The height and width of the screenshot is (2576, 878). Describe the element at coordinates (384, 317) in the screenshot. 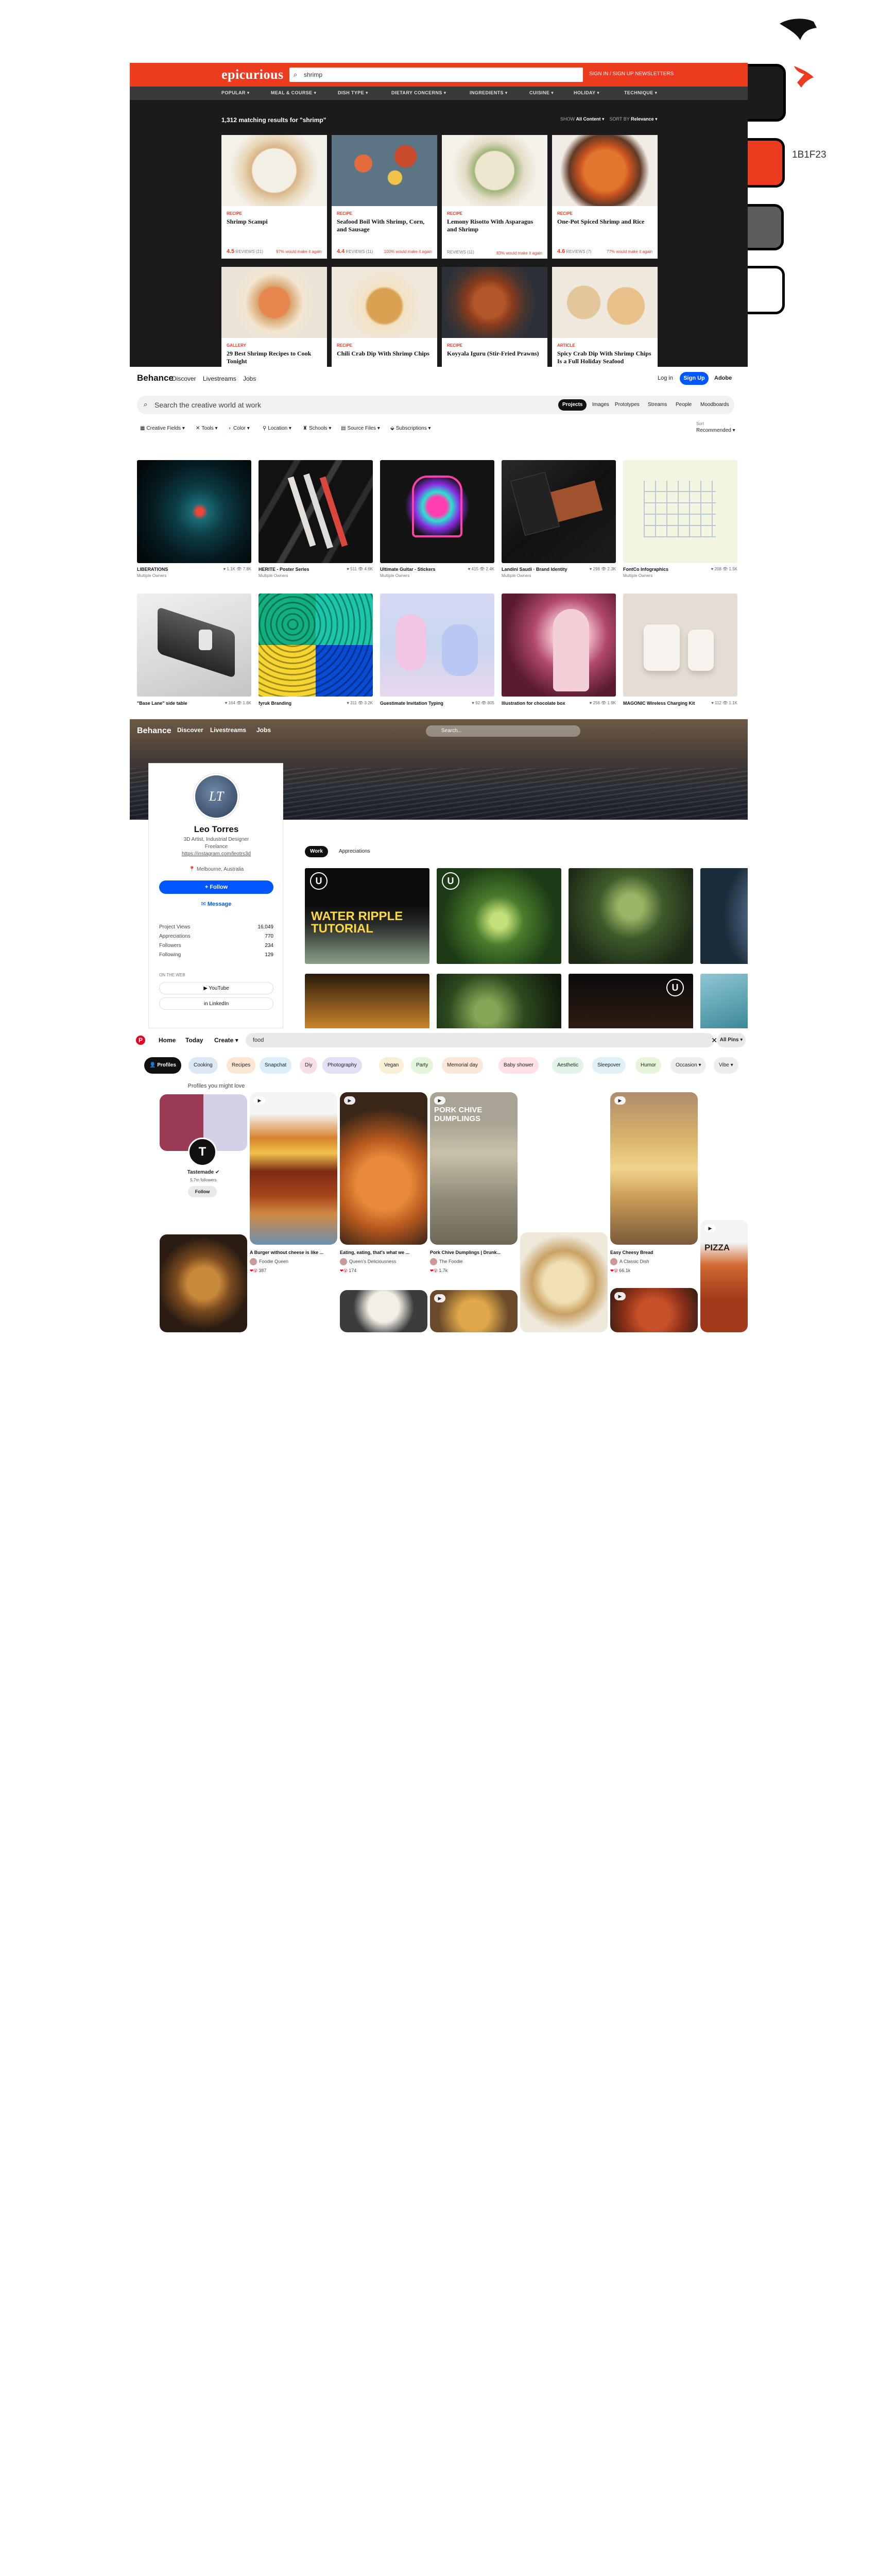

I see `recipe-card: RECIPE Chili Crab Dip With Shrimp Chips` at that location.